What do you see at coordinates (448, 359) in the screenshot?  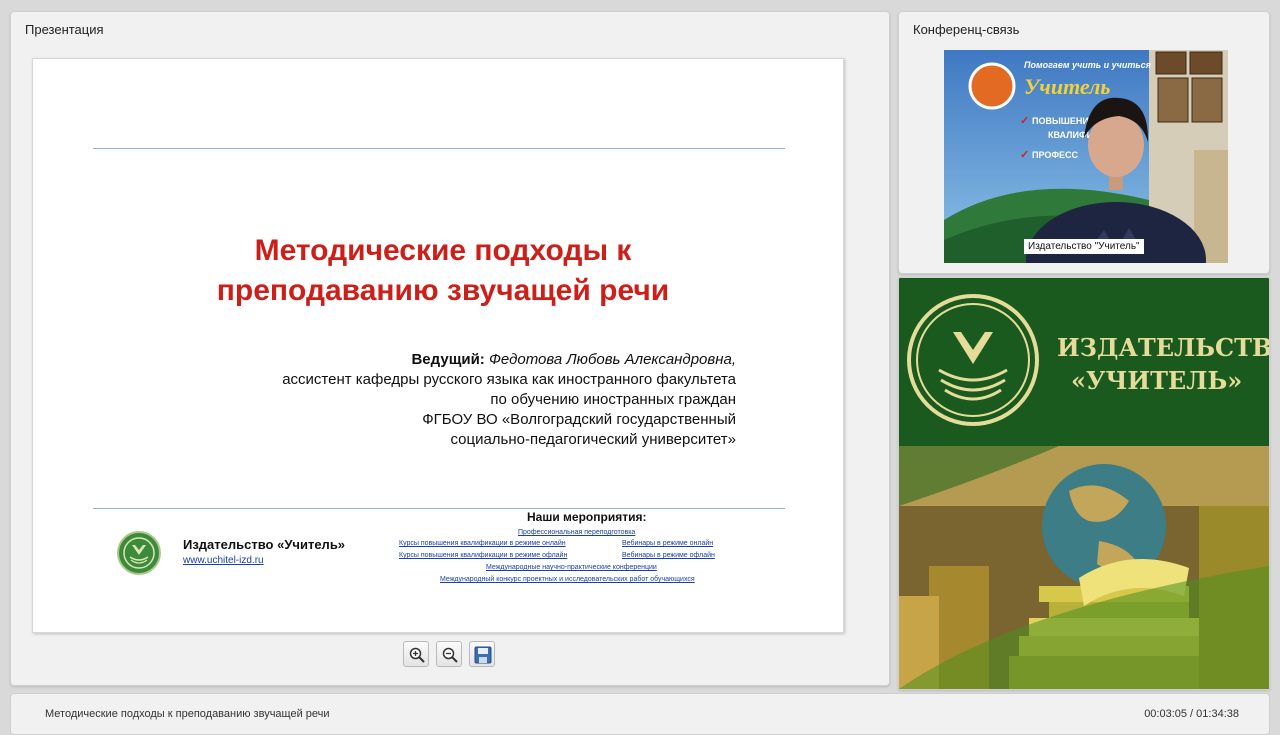 I see `presenter-label: Ведущий:` at bounding box center [448, 359].